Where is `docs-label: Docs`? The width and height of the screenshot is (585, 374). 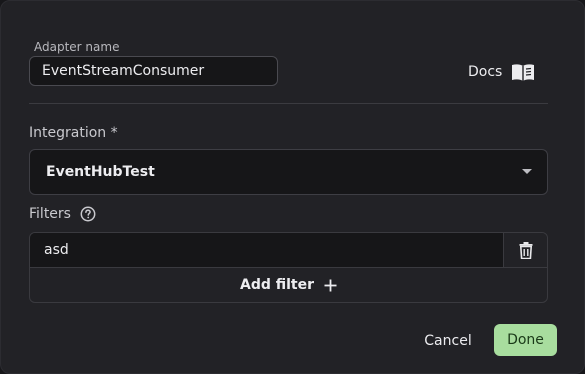
docs-label: Docs is located at coordinates (485, 72).